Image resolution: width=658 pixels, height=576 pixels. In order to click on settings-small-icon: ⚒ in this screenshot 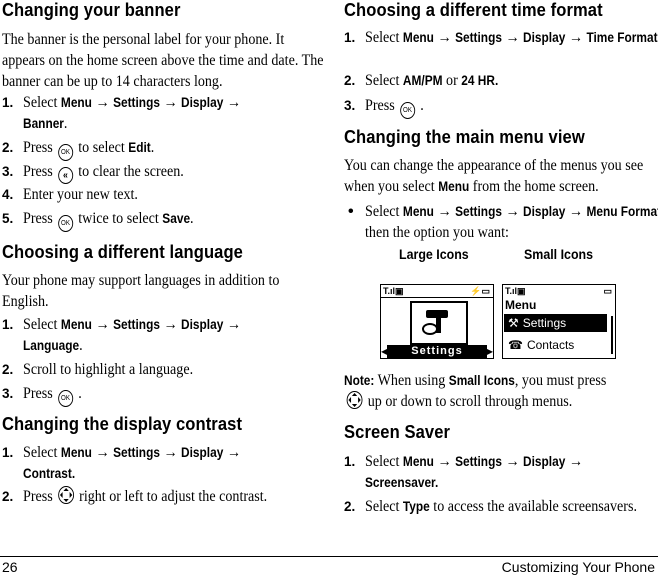, I will do `click(513, 323)`.